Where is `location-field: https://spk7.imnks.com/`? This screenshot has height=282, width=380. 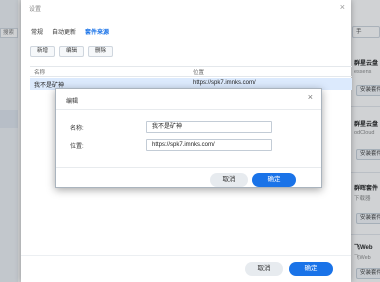
location-field: https://spk7.imnks.com/ is located at coordinates (209, 145).